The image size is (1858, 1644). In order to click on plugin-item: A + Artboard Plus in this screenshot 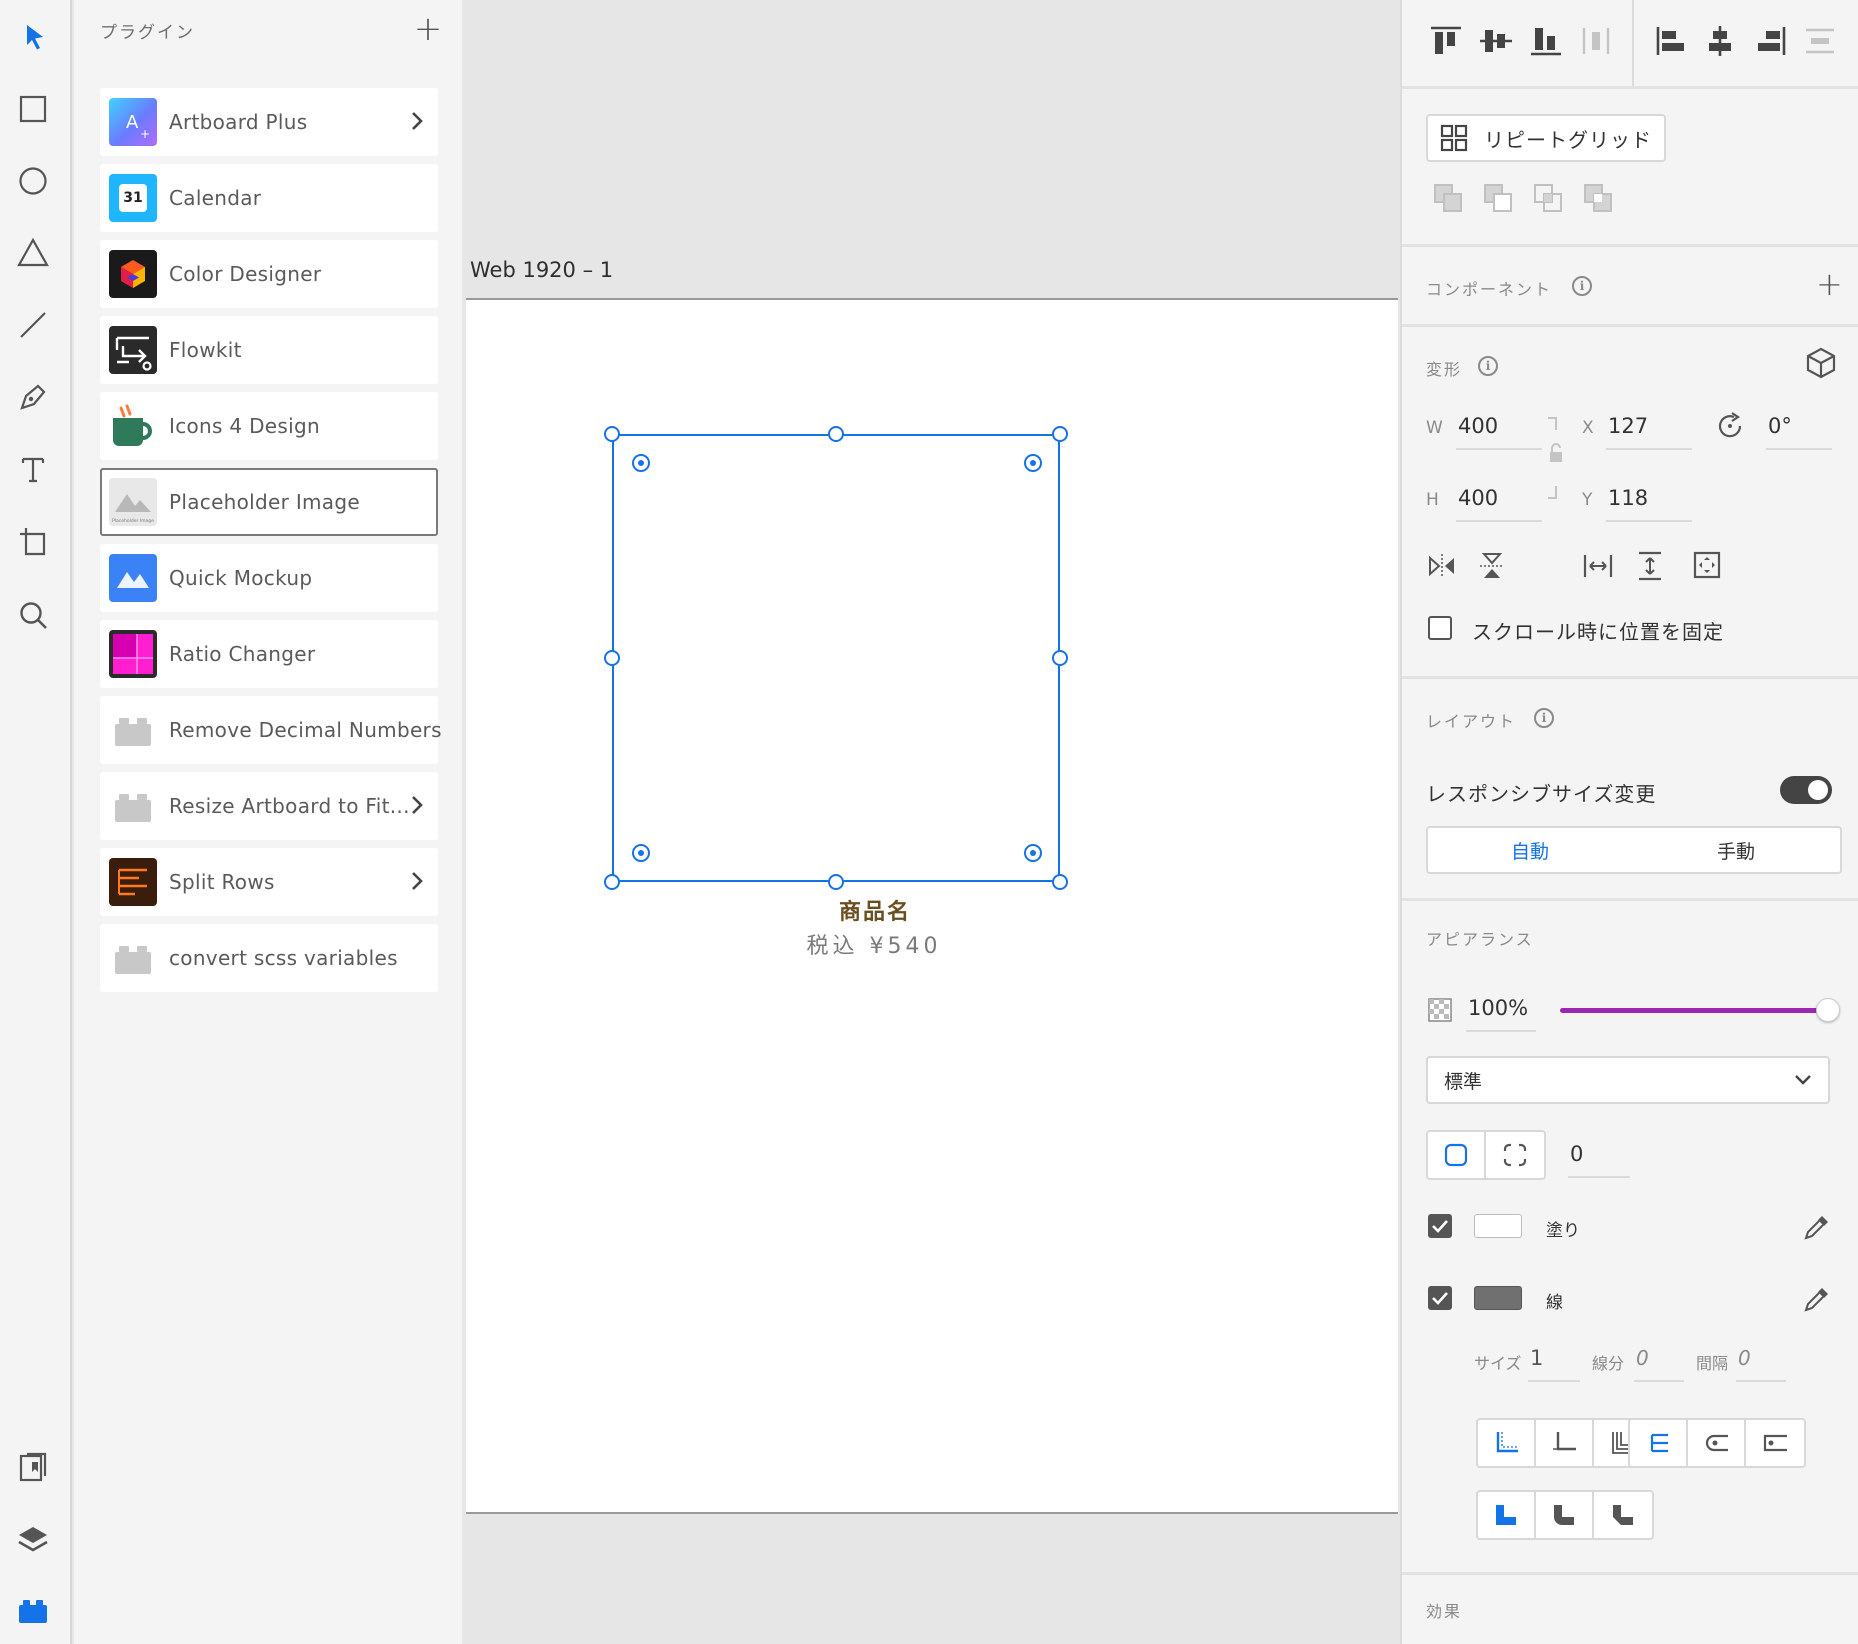, I will do `click(269, 122)`.